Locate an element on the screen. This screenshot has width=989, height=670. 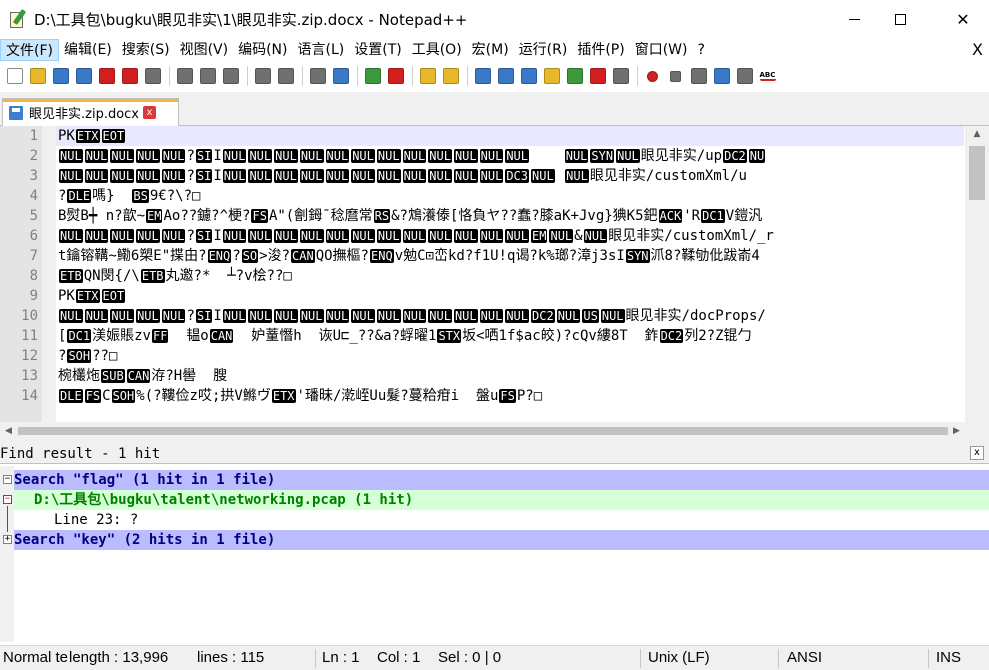
open-file-button is located at coordinates (37, 76).